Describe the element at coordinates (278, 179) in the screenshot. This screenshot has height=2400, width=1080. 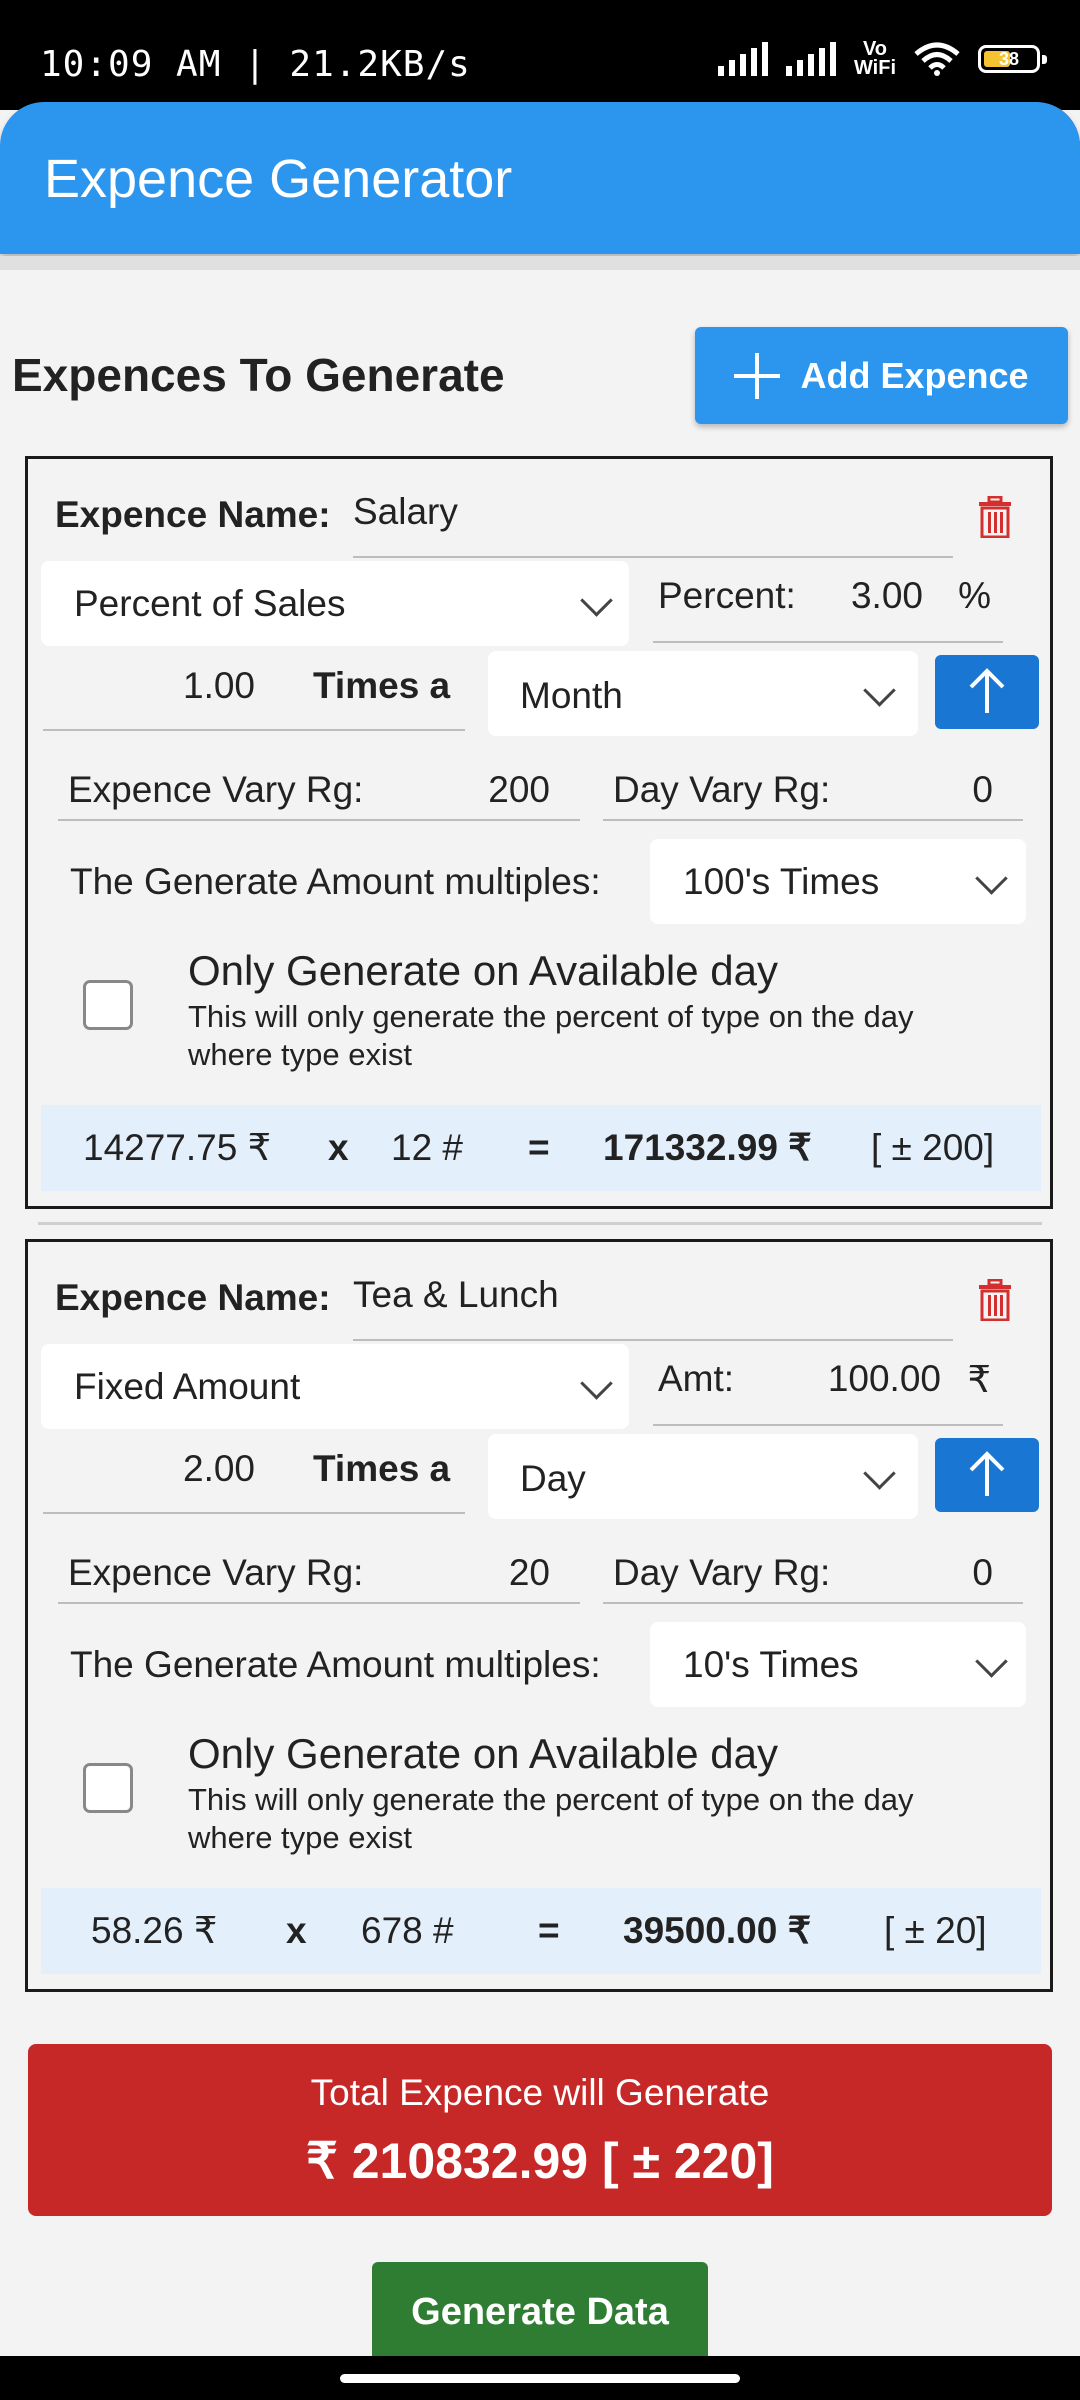
I see `app-title: Expence Generator` at that location.